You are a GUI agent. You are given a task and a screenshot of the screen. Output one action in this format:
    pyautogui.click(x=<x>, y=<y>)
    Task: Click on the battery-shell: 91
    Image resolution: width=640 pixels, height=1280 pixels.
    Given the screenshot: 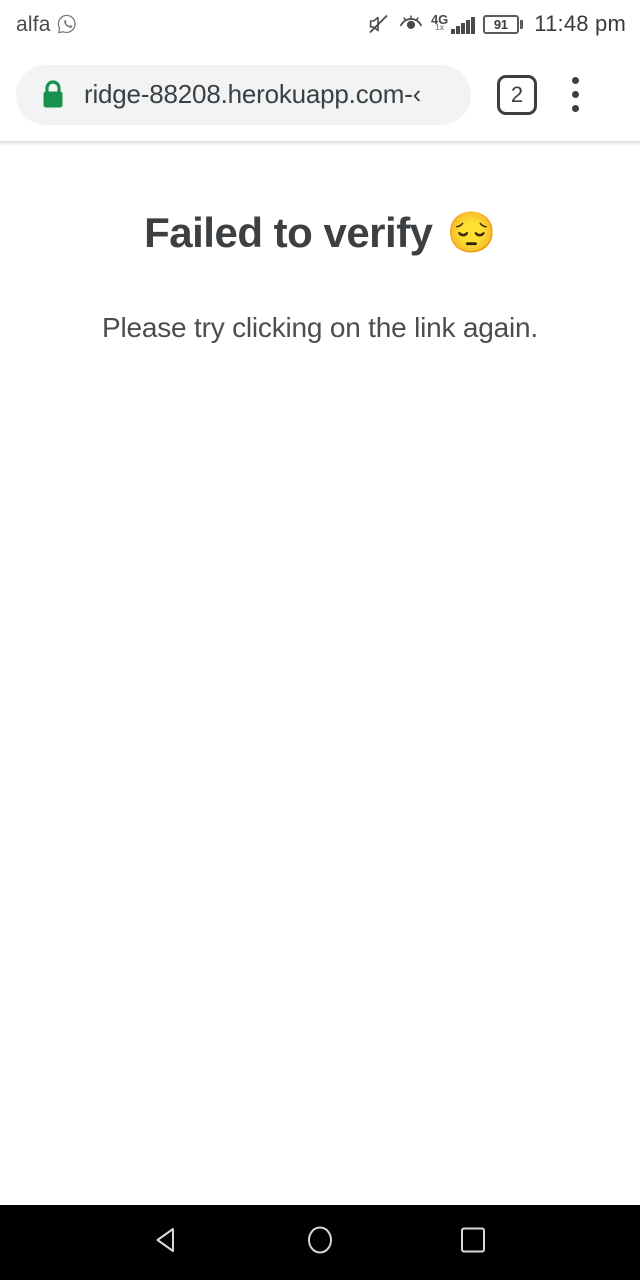 What is the action you would take?
    pyautogui.click(x=500, y=24)
    